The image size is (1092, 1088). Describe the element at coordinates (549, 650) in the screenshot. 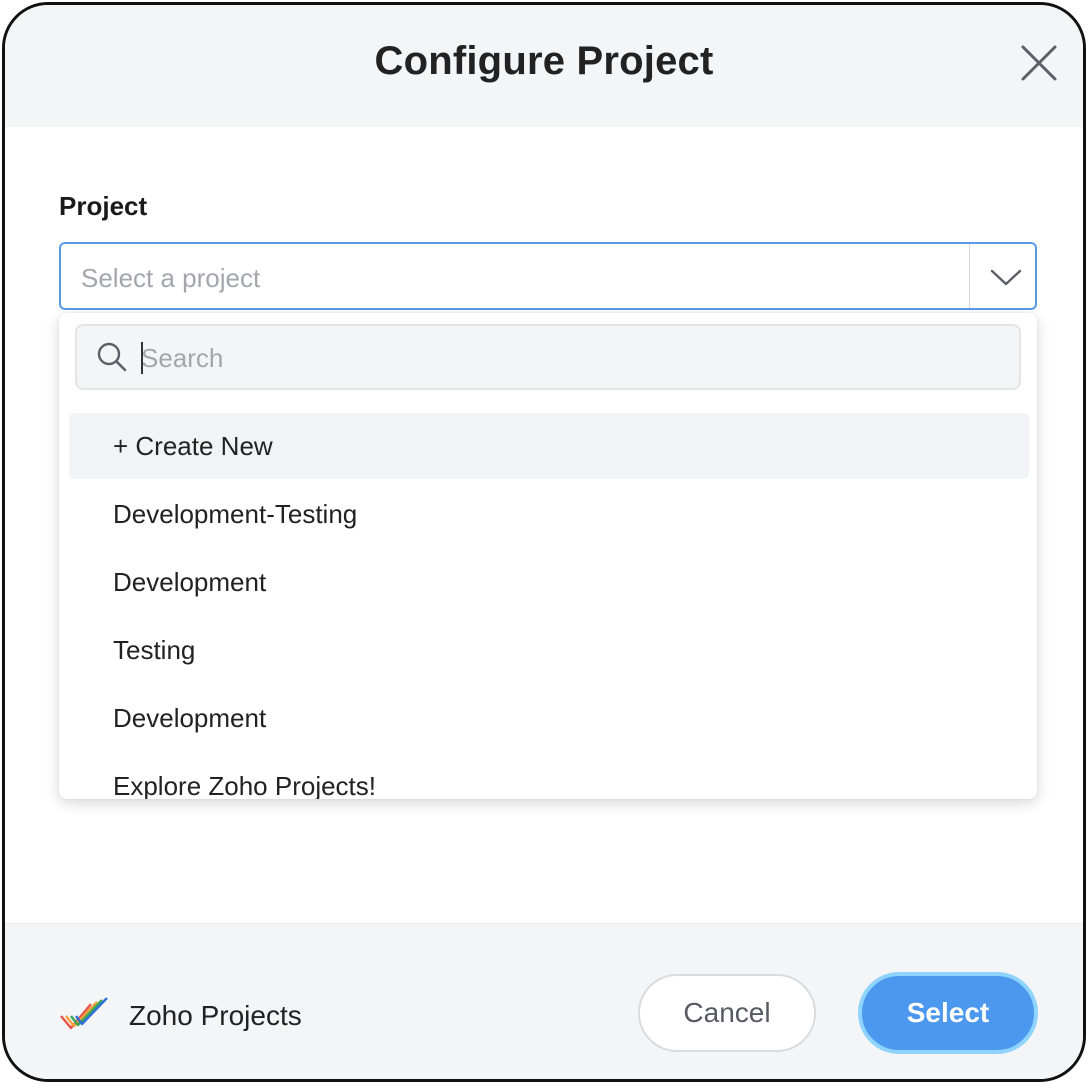

I see `option-project: Testing` at that location.